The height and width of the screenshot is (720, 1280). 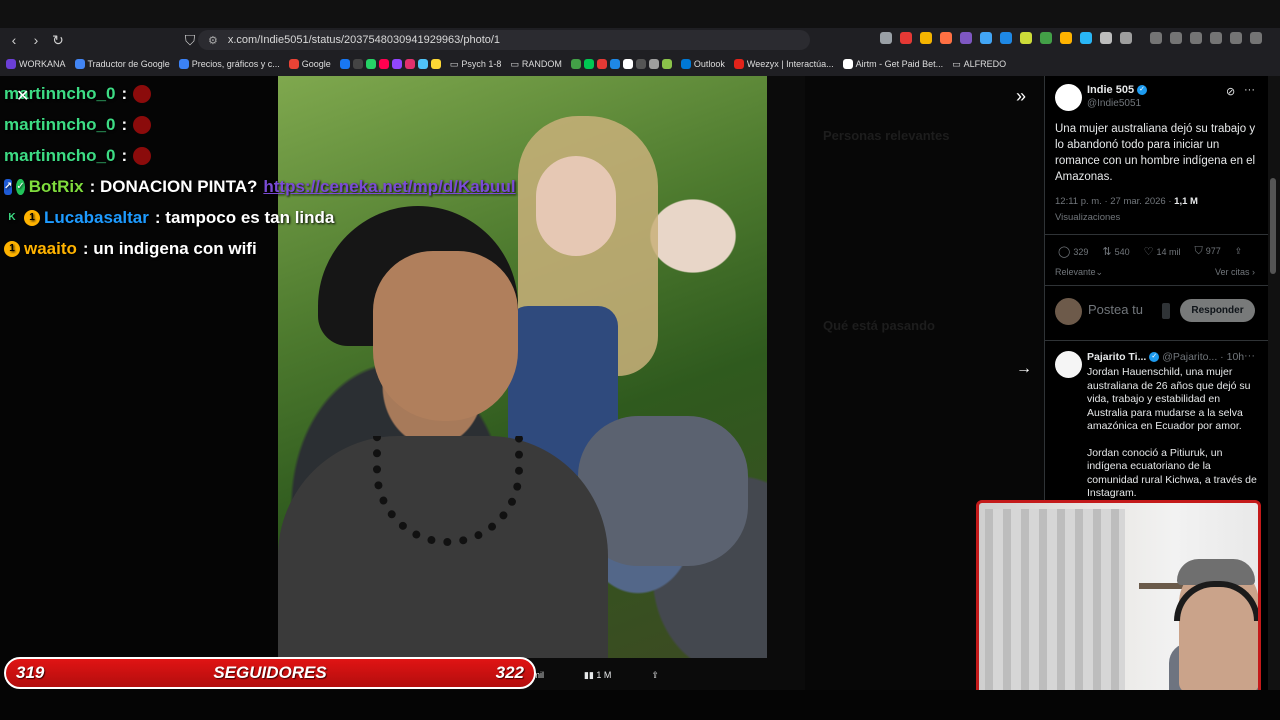 I want to click on twitch-icon, so click(x=396, y=64).